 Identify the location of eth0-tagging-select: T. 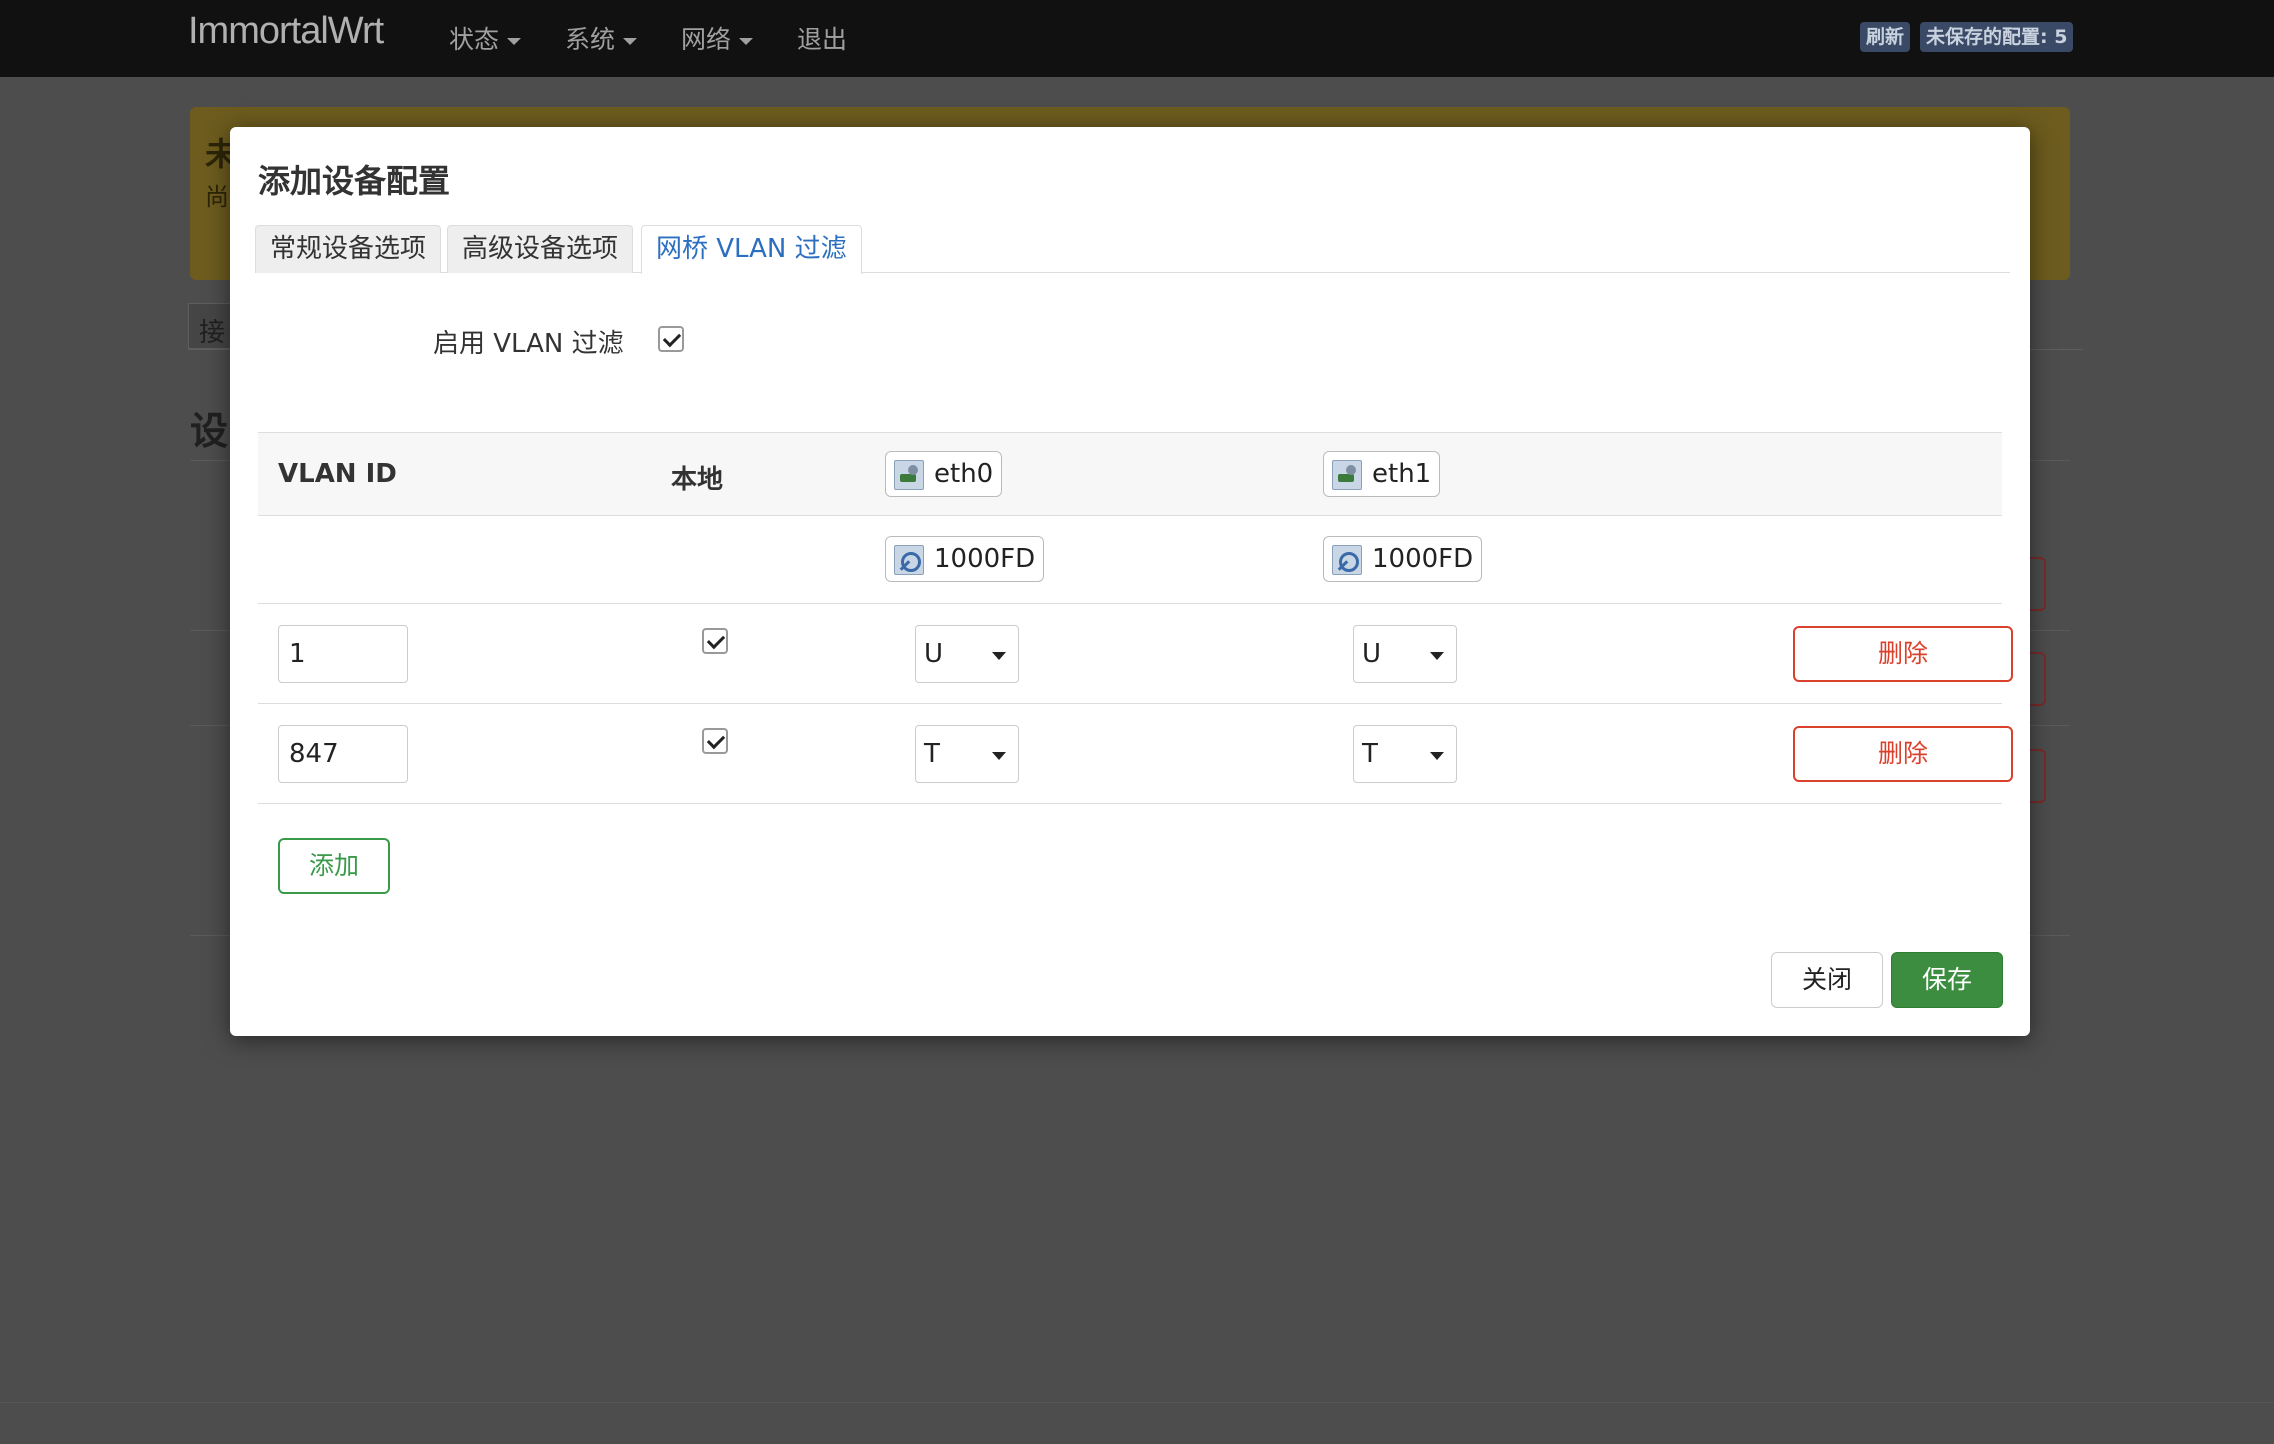
(967, 754).